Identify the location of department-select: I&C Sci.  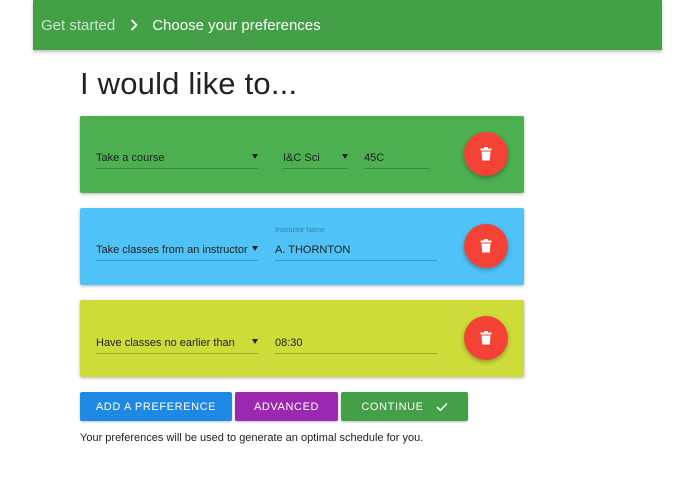
(315, 158).